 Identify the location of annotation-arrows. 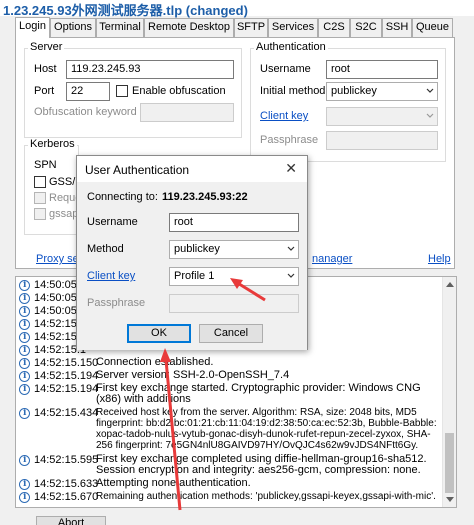
(213, 394).